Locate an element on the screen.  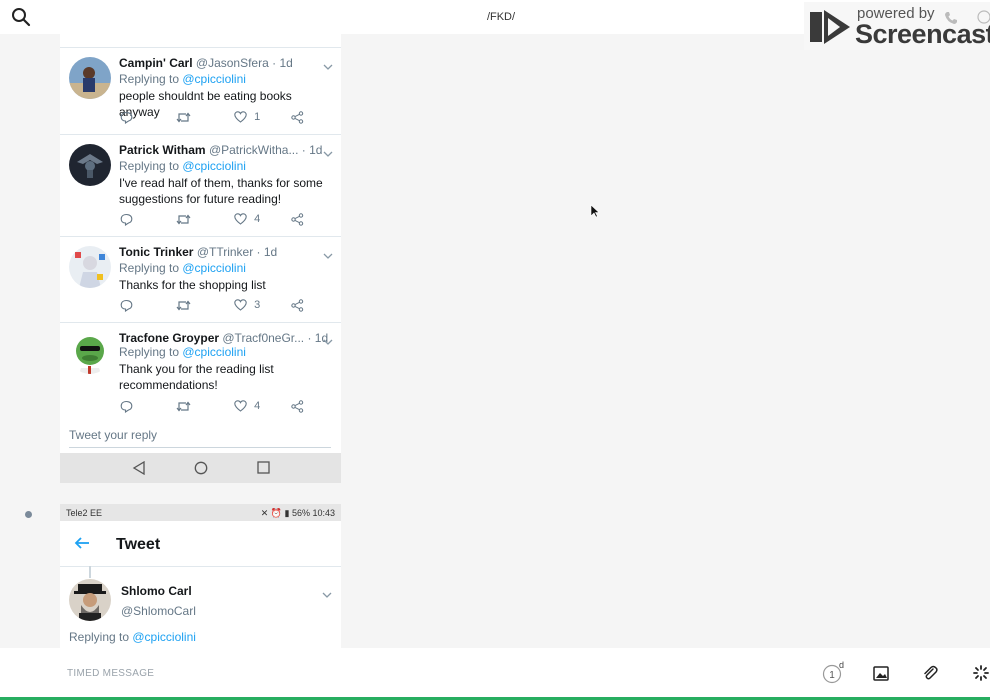
message-compose-bar: TIMED MESSAGE 1 d is located at coordinates (495, 673).